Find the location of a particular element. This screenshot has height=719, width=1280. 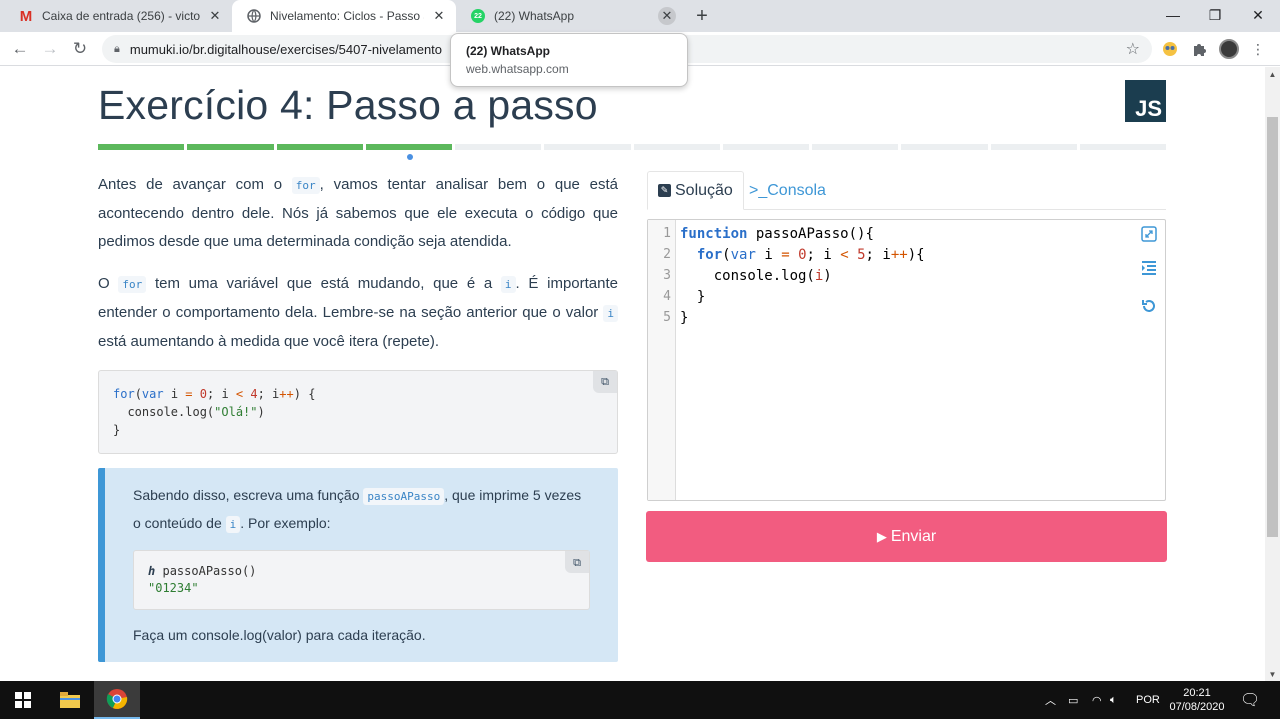

tab-gmail: M Caixa de entrada (256) - victorbs ✕ is located at coordinates (118, 16).